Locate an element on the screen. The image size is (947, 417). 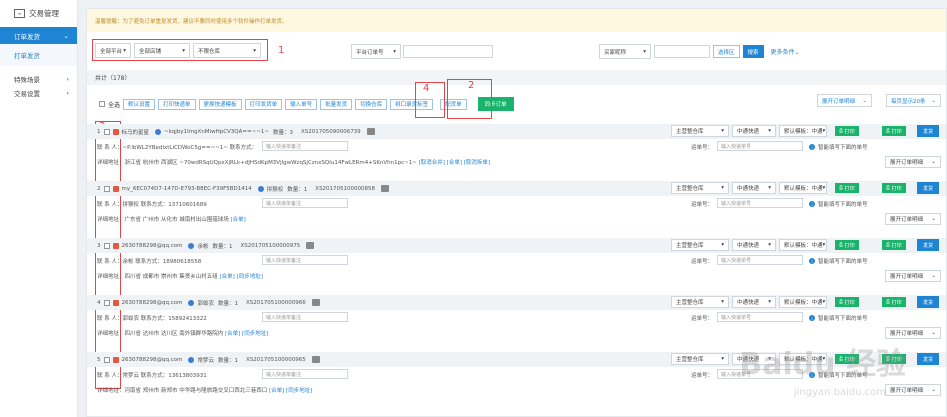
order-links: [合单] is located at coordinates (238, 220).